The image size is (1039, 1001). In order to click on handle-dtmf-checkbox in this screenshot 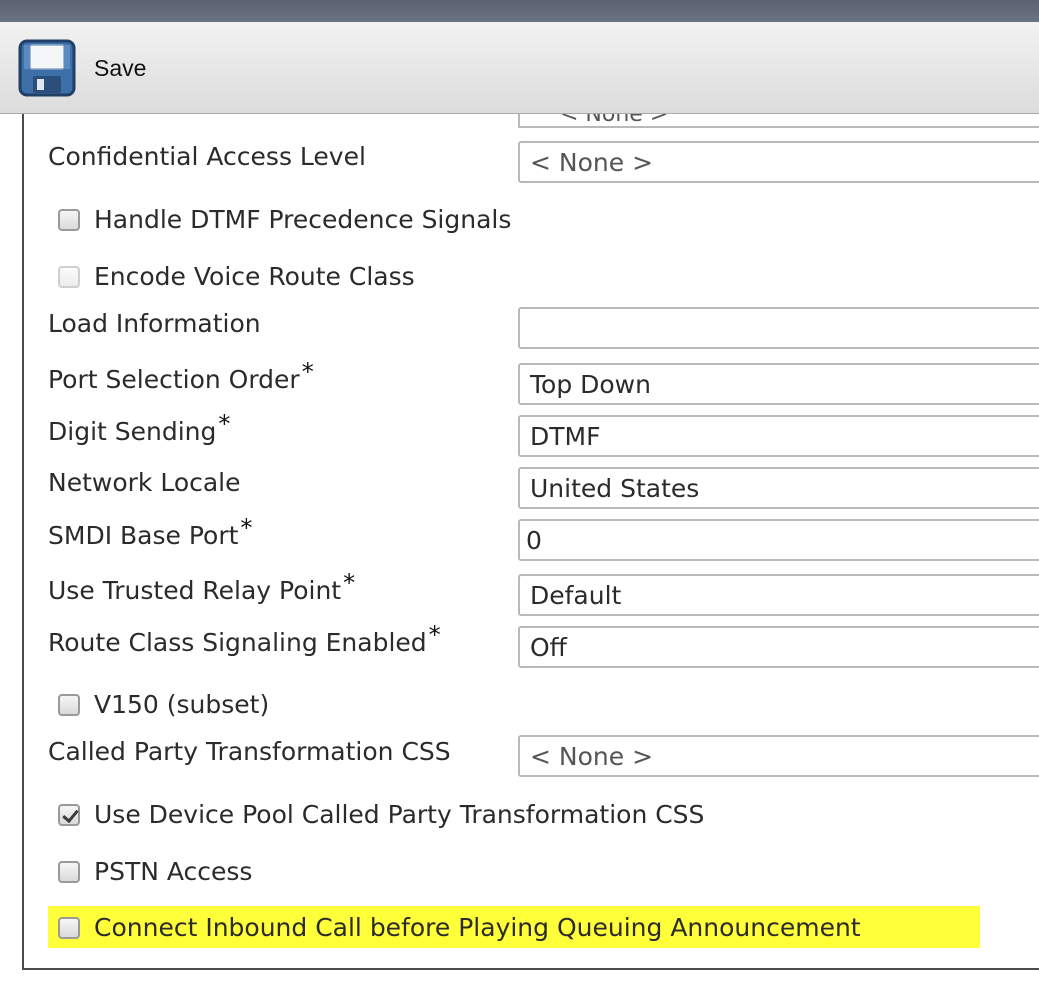, I will do `click(69, 219)`.